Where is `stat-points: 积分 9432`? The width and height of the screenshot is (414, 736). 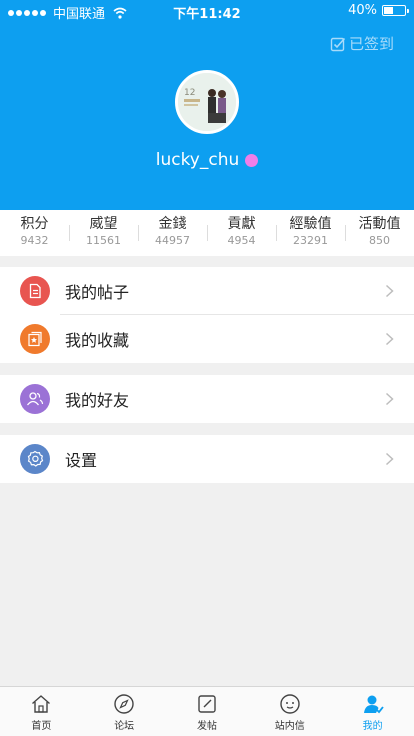
stat-points: 积分 9432 is located at coordinates (34, 231).